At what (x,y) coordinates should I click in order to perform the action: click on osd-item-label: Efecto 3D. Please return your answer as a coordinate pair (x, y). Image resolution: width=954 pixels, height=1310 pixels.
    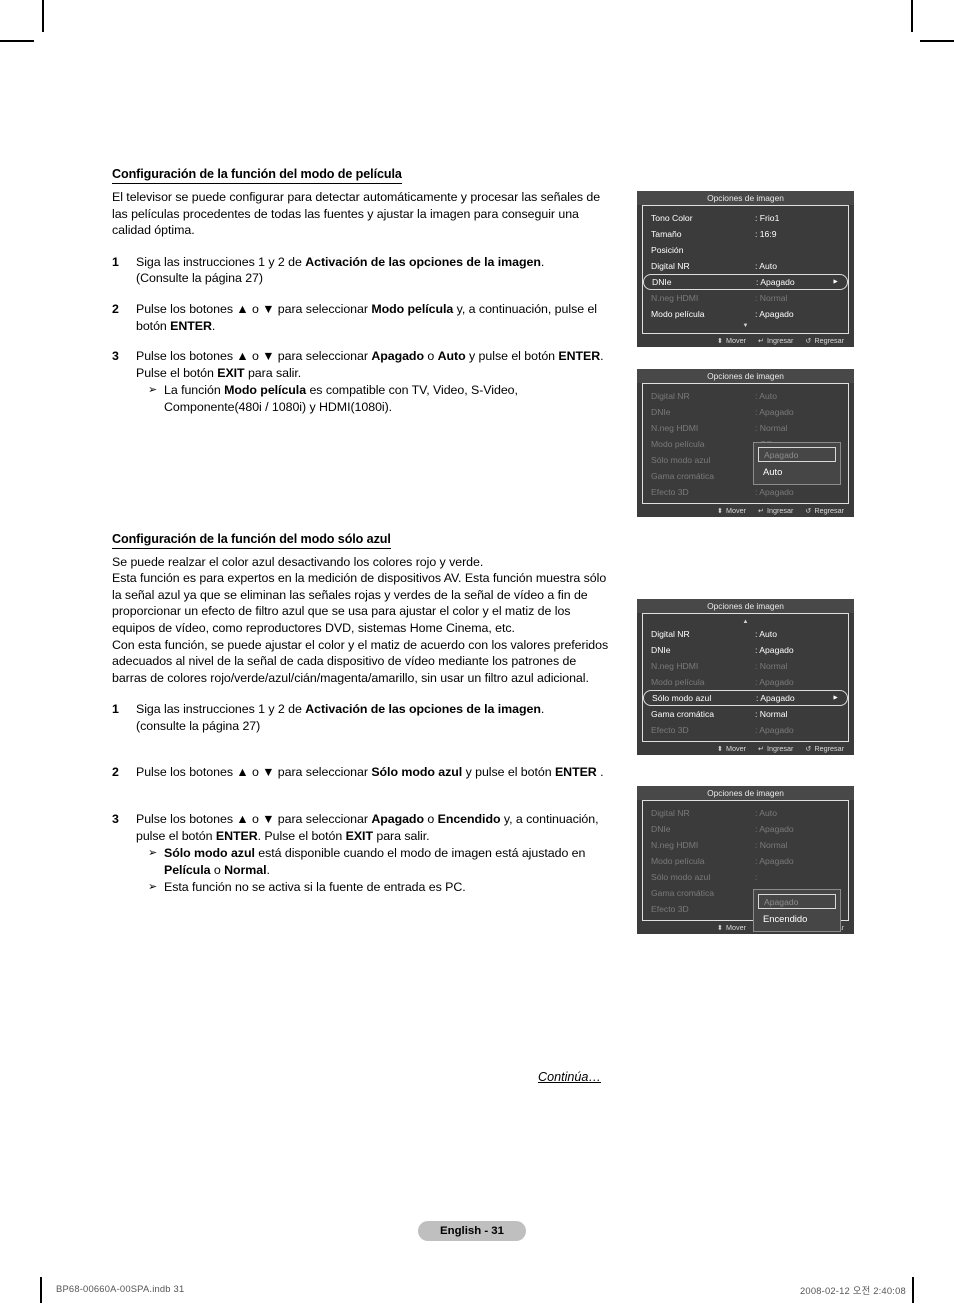
    Looking at the image, I should click on (670, 909).